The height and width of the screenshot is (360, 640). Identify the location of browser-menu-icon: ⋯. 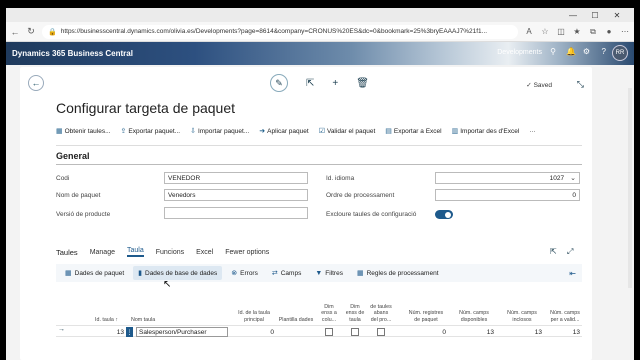
(625, 31).